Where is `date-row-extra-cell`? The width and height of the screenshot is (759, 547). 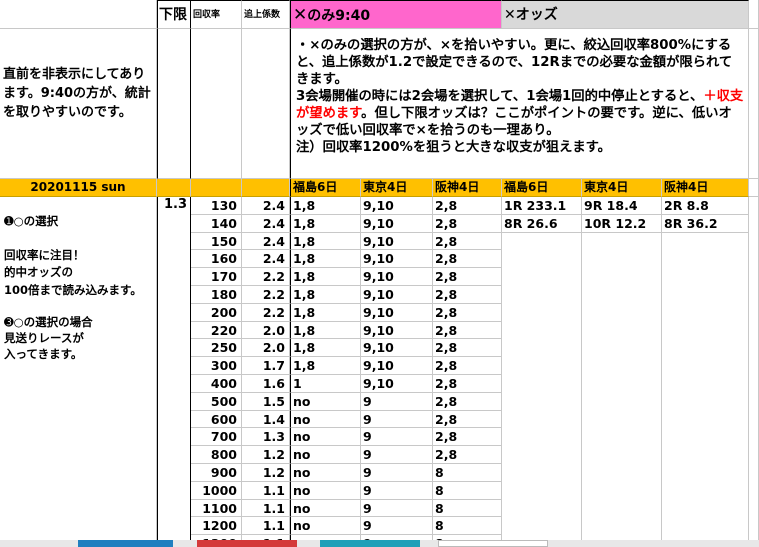
date-row-extra-cell is located at coordinates (754, 188).